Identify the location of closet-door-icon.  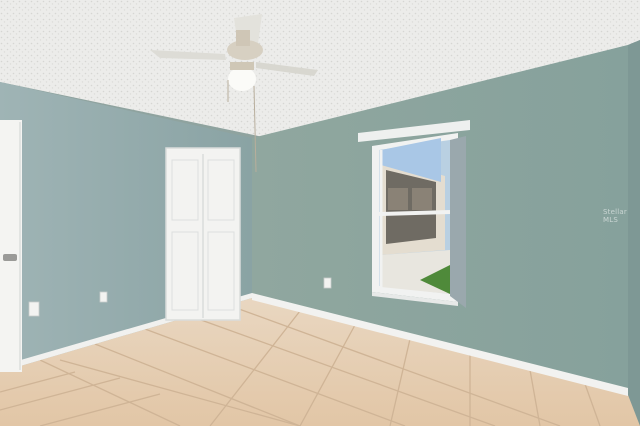
(203, 234).